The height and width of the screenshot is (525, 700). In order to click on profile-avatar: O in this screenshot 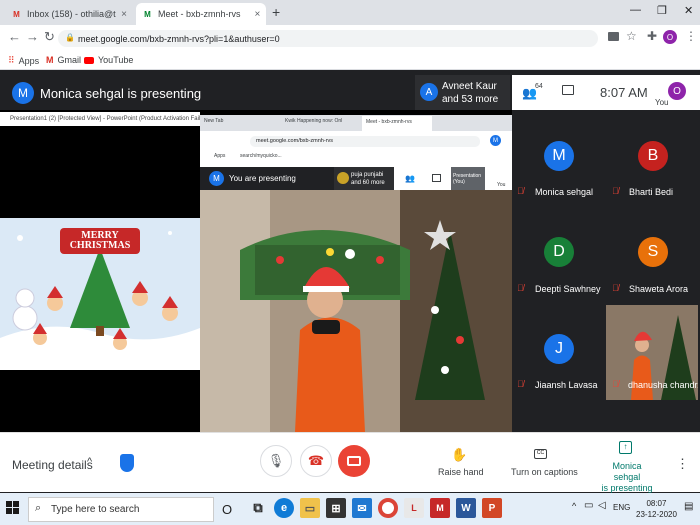, I will do `click(670, 37)`.